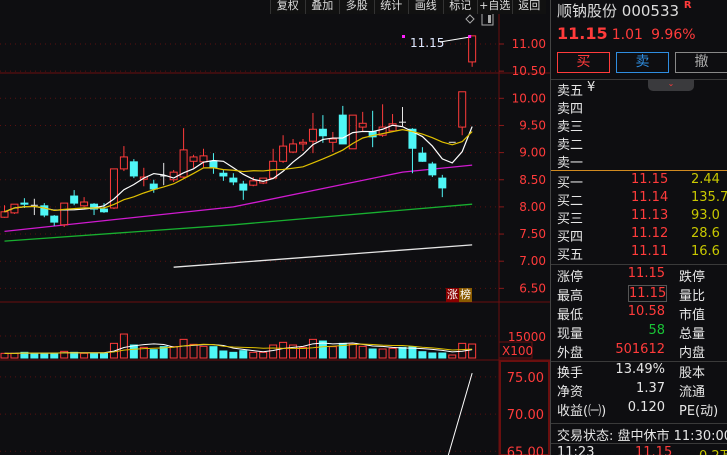 The width and height of the screenshot is (727, 455). What do you see at coordinates (656, 330) in the screenshot?
I see `stat-value: 58` at bounding box center [656, 330].